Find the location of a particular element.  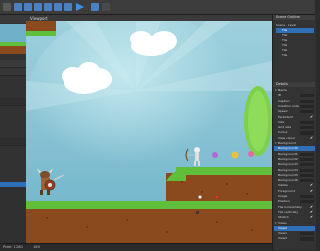

grass-ledge is located at coordinates (41, 33).